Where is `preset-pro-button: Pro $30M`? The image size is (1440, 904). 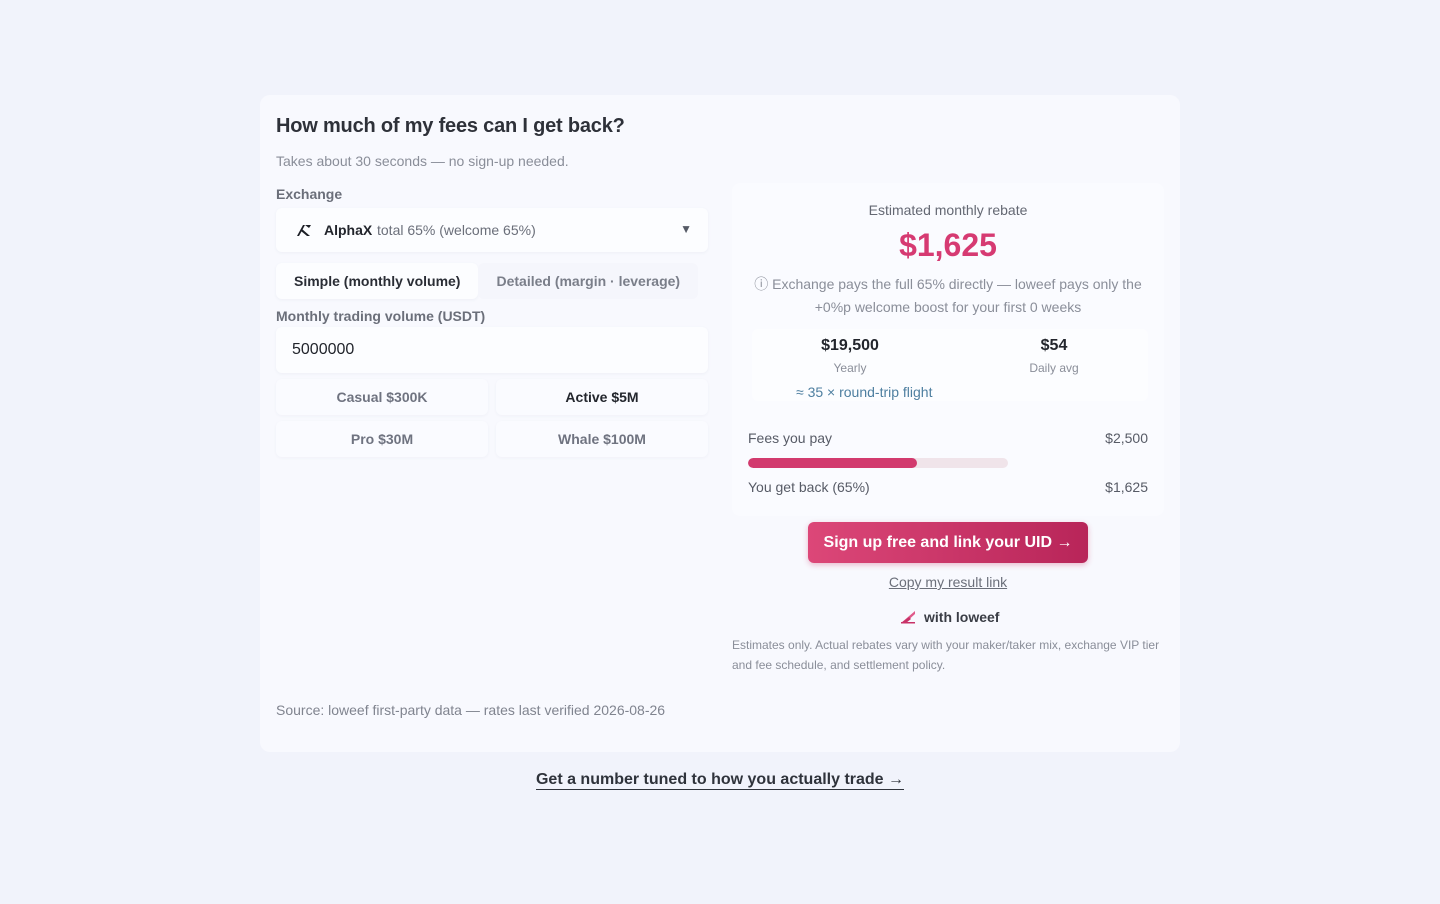
preset-pro-button: Pro $30M is located at coordinates (382, 439).